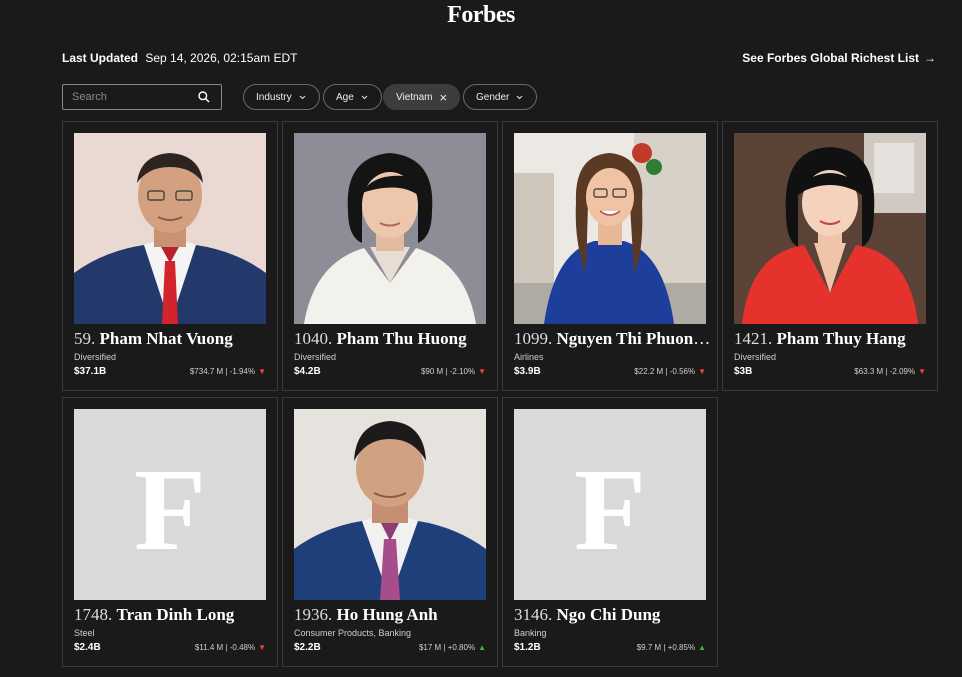  Describe the element at coordinates (448, 371) in the screenshot. I see `daily-change-value: $90 M | -2.10%` at that location.